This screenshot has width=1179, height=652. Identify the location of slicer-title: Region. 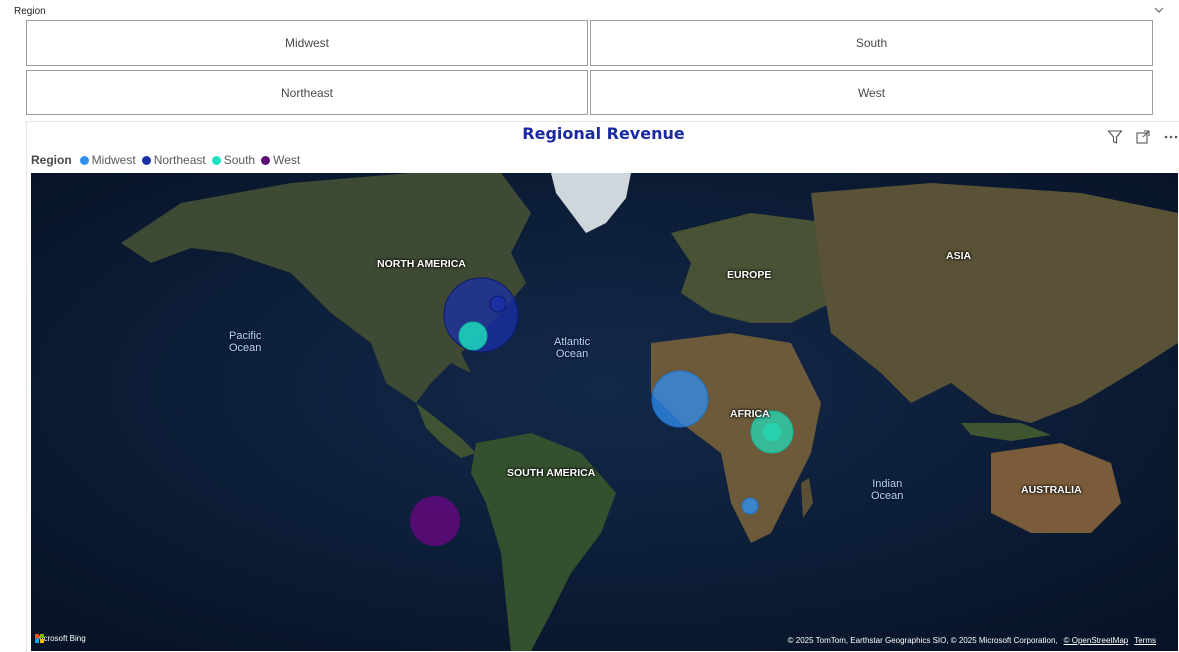
(30, 11).